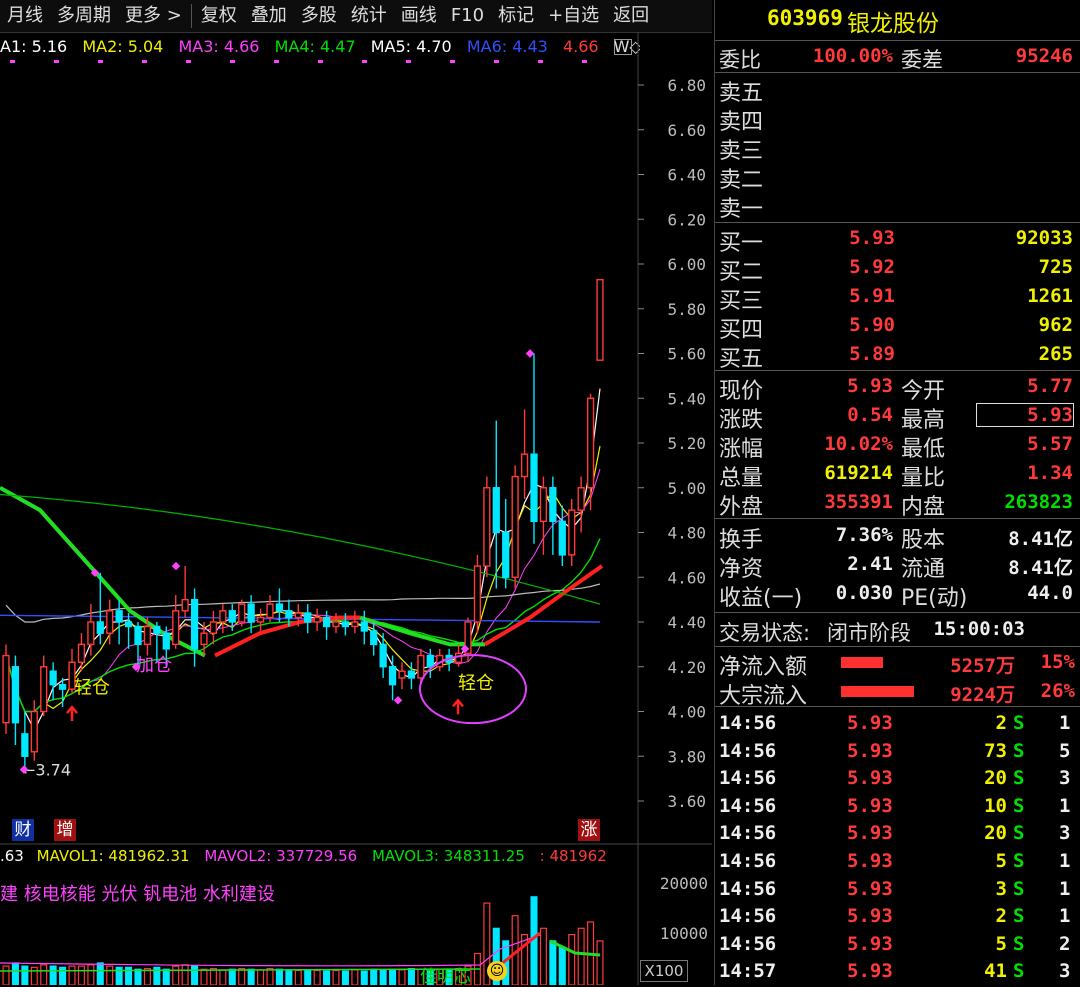  What do you see at coordinates (740, 60) in the screenshot?
I see `weibi-label: 委比` at bounding box center [740, 60].